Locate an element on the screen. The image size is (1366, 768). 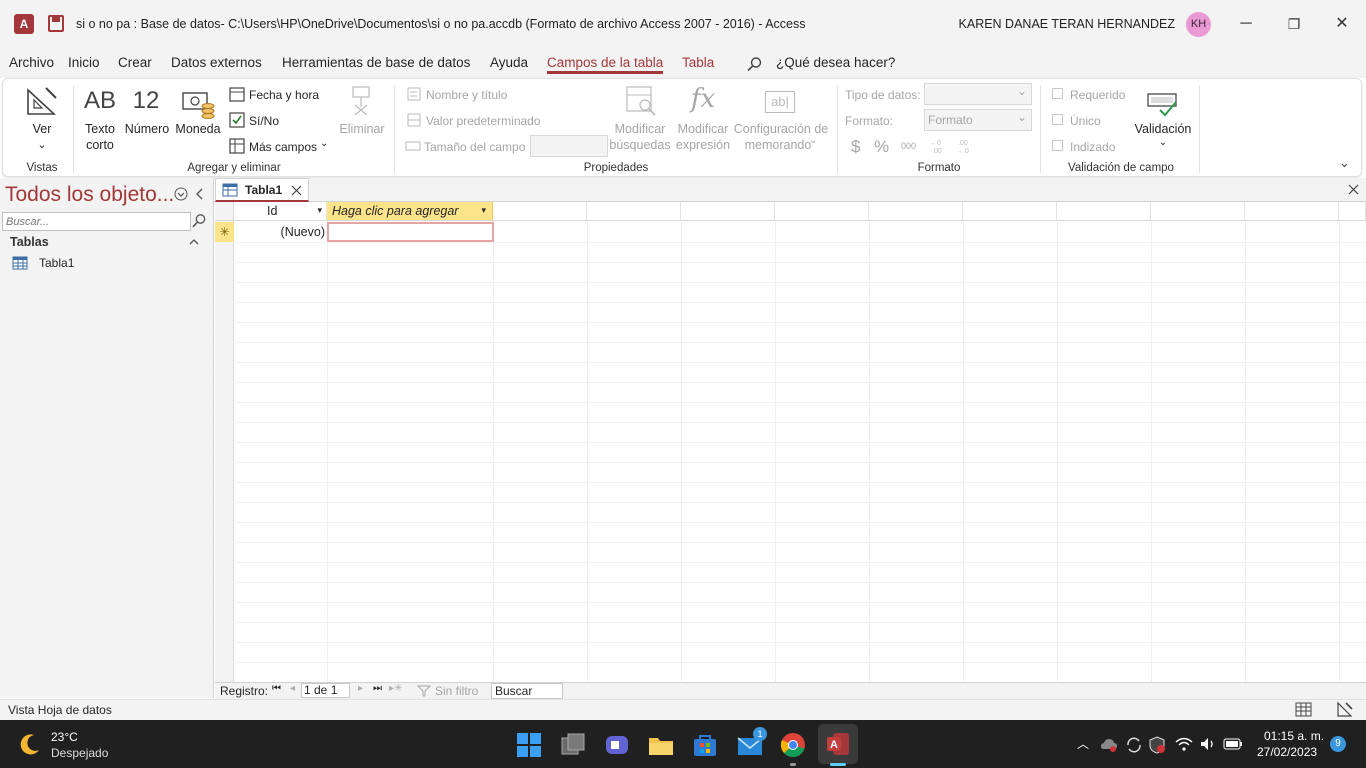
minimize-button: ─ is located at coordinates (1246, 24).